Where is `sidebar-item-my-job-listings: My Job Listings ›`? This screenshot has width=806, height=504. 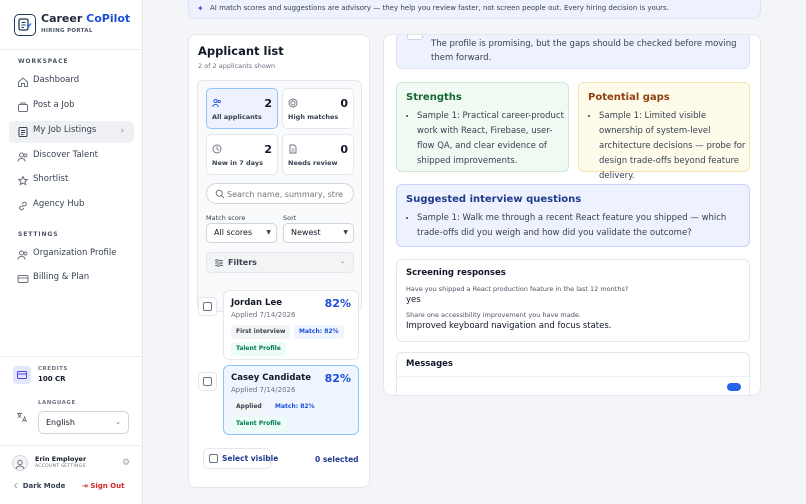 sidebar-item-my-job-listings: My Job Listings › is located at coordinates (71, 132).